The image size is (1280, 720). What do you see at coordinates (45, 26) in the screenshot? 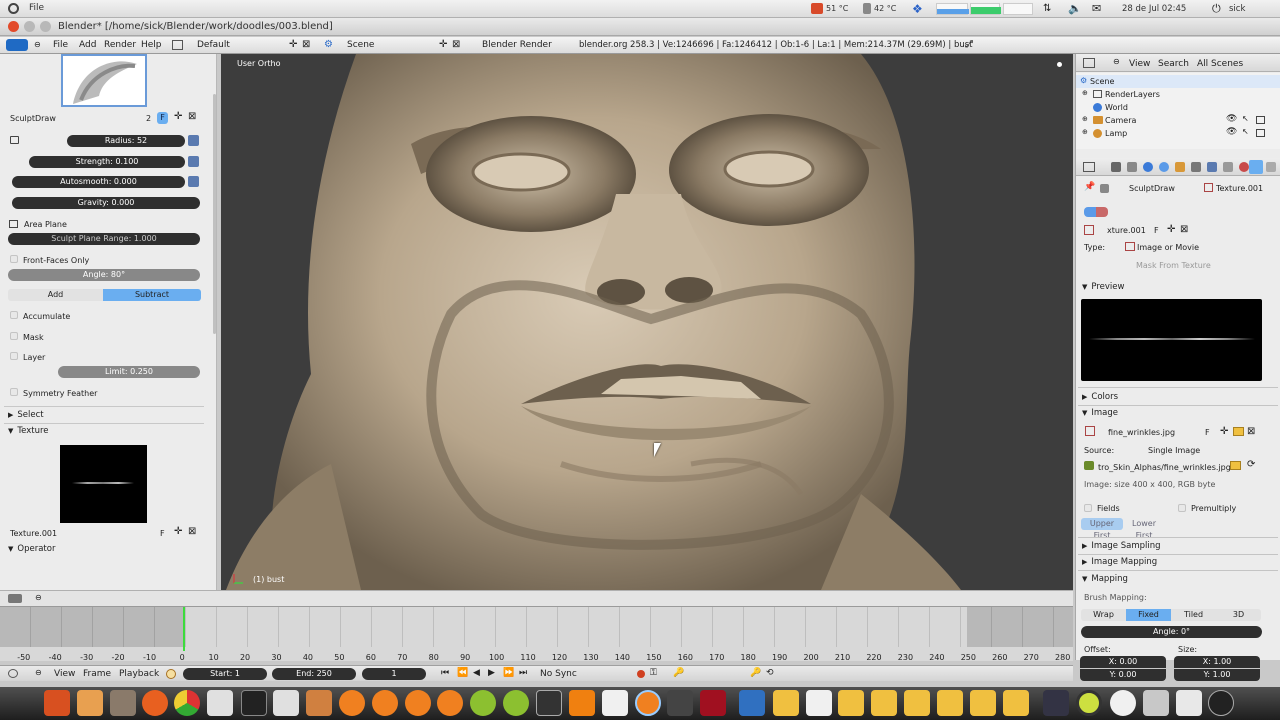
I see `maximize-window-icon` at bounding box center [45, 26].